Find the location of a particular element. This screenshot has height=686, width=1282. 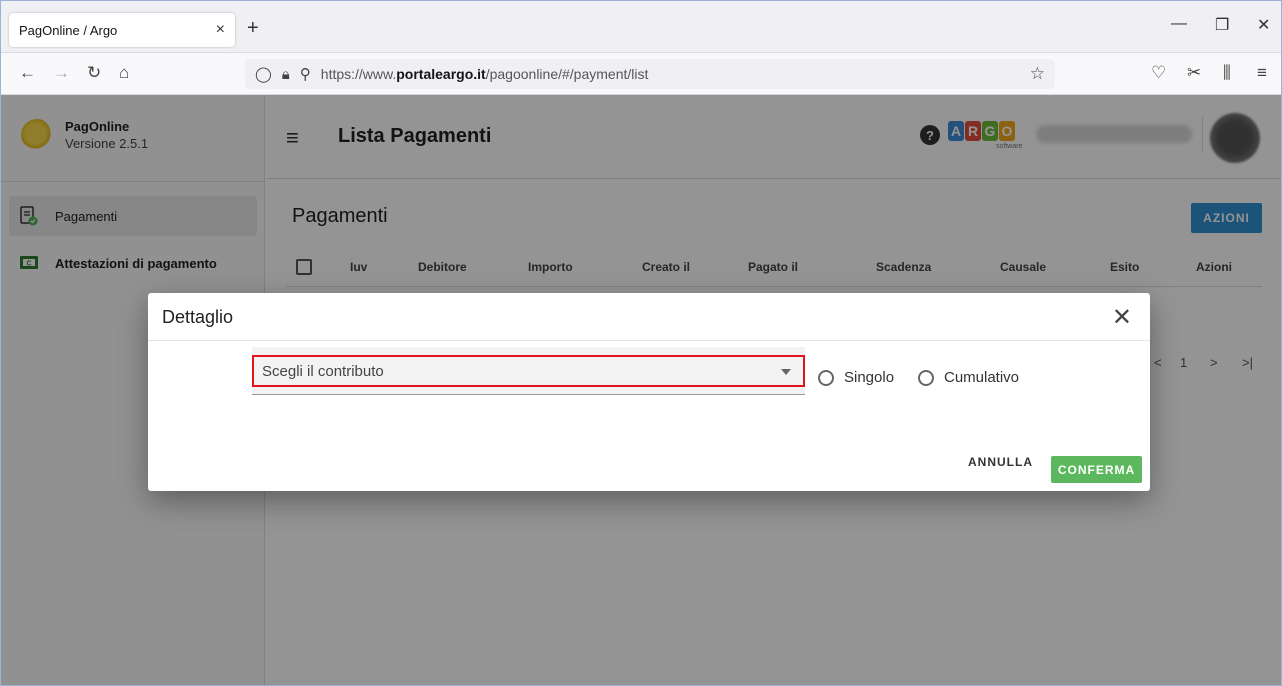

close-window-icon: ✕ is located at coordinates (1263, 25).